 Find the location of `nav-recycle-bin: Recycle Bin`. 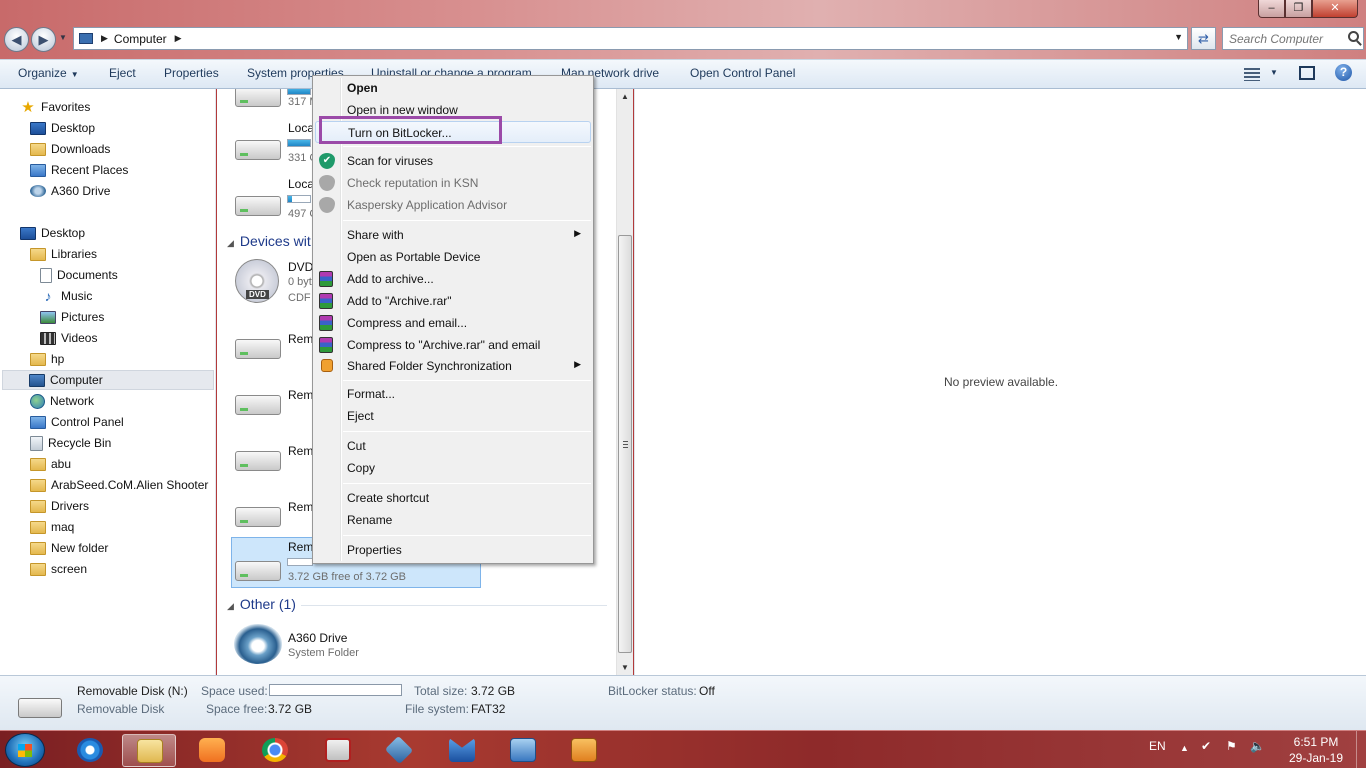

nav-recycle-bin: Recycle Bin is located at coordinates (70, 443).